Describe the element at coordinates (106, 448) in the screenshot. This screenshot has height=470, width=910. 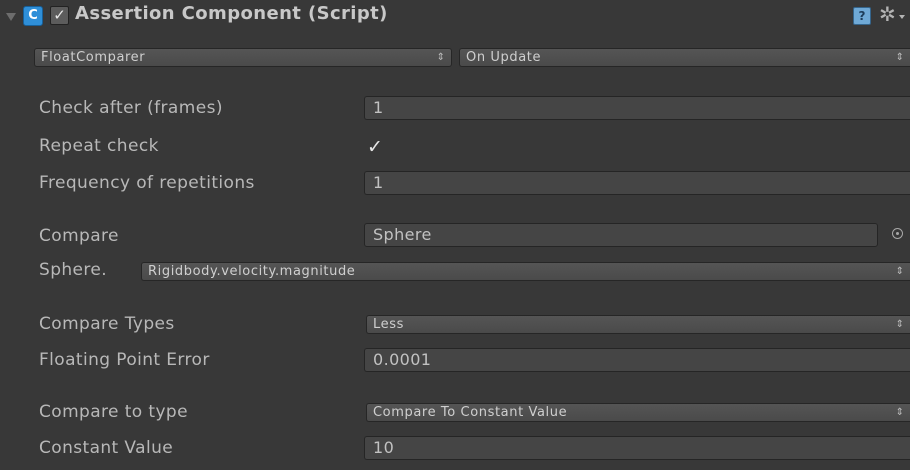
I see `constant-value-label: Constant Value` at that location.